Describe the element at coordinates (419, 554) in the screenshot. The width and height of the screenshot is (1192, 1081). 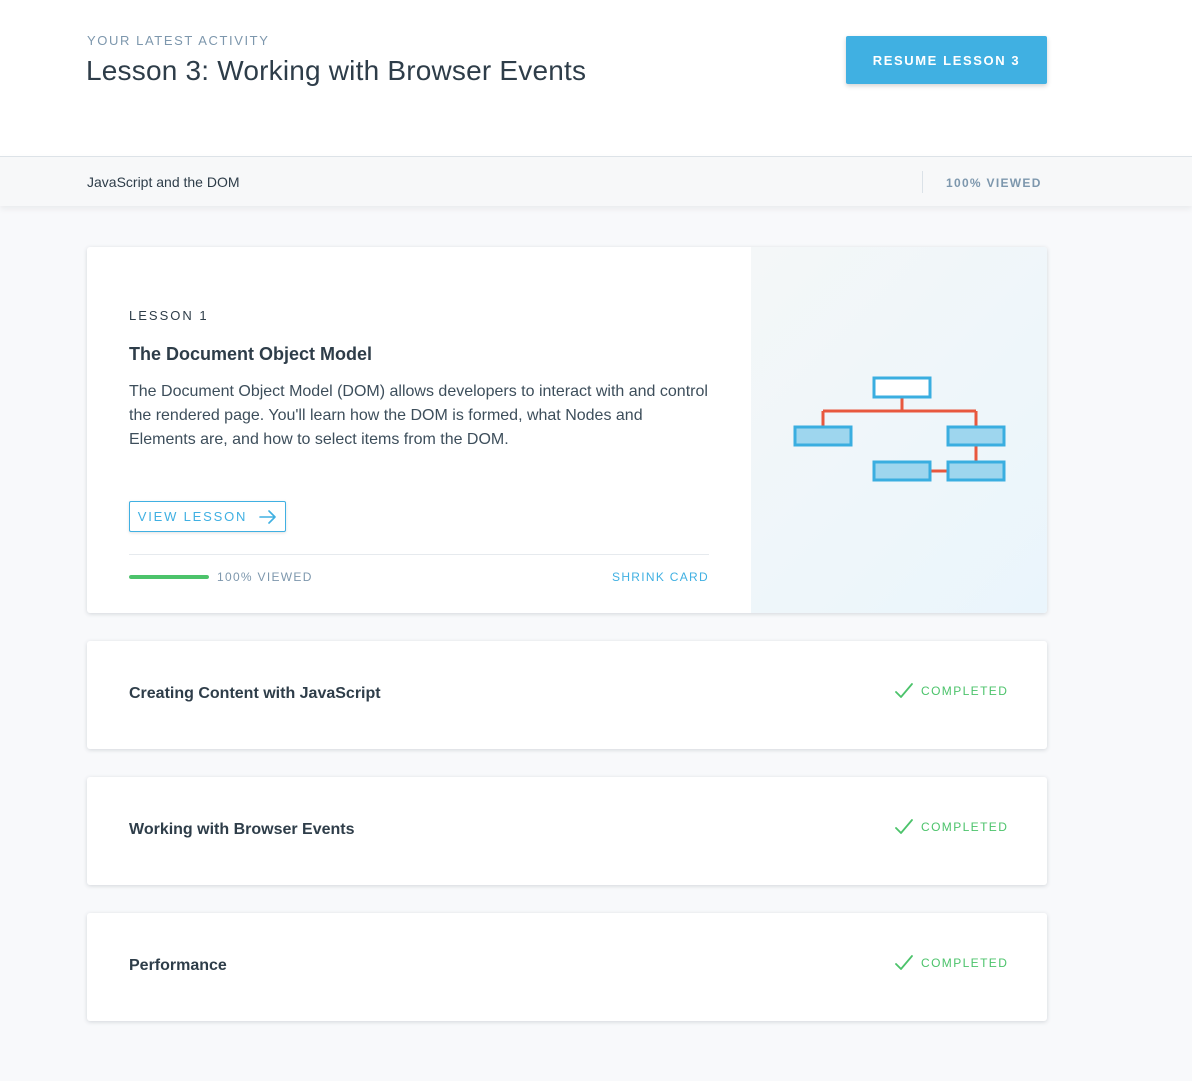
I see `card-divider` at that location.